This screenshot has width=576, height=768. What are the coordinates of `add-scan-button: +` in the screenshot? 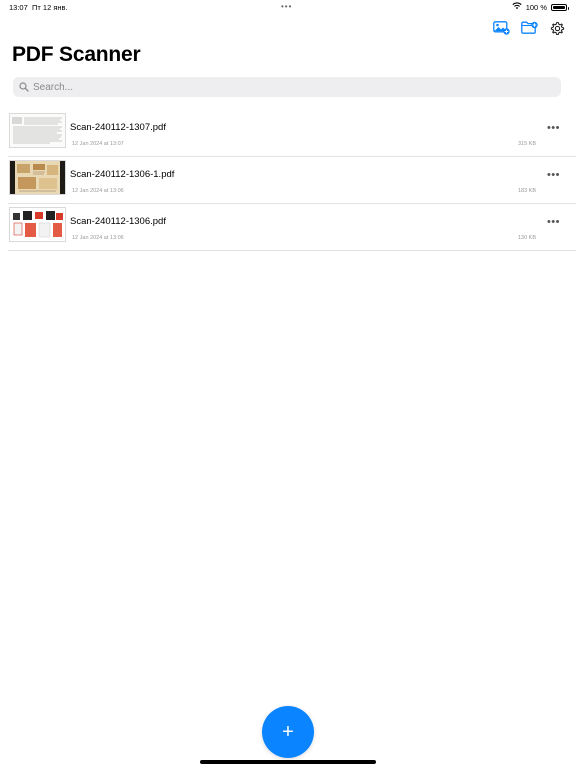 It's located at (288, 732).